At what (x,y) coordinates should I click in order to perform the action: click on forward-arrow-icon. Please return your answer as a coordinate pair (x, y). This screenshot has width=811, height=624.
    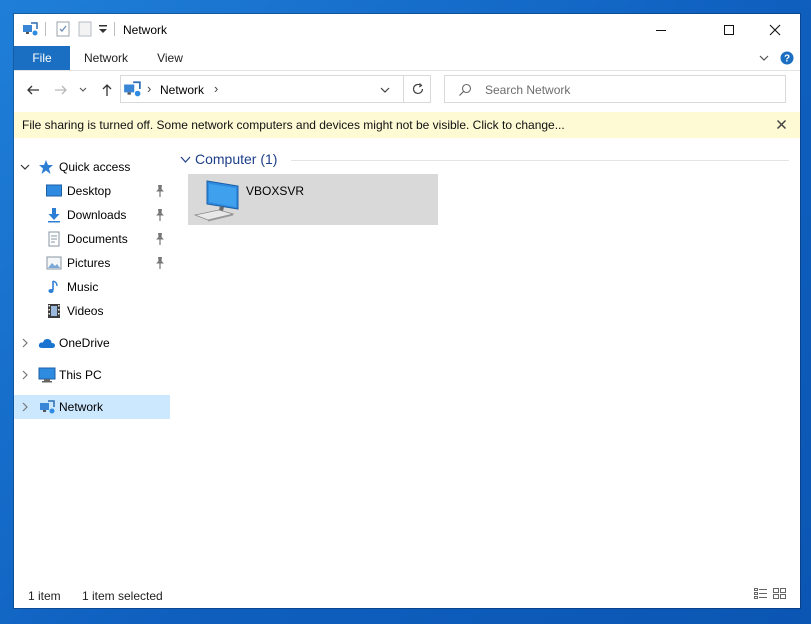
    Looking at the image, I should click on (61, 90).